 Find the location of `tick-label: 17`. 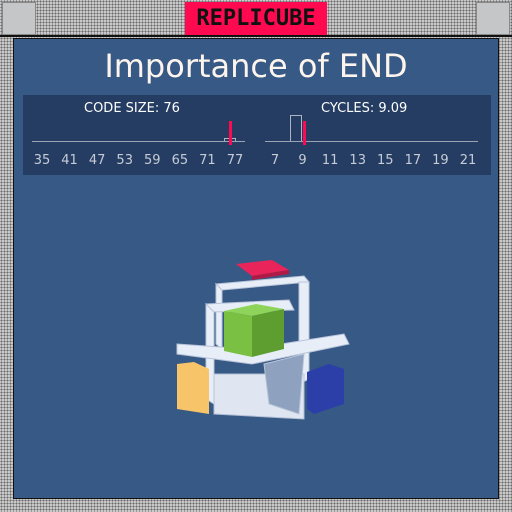

tick-label: 17 is located at coordinates (413, 160).